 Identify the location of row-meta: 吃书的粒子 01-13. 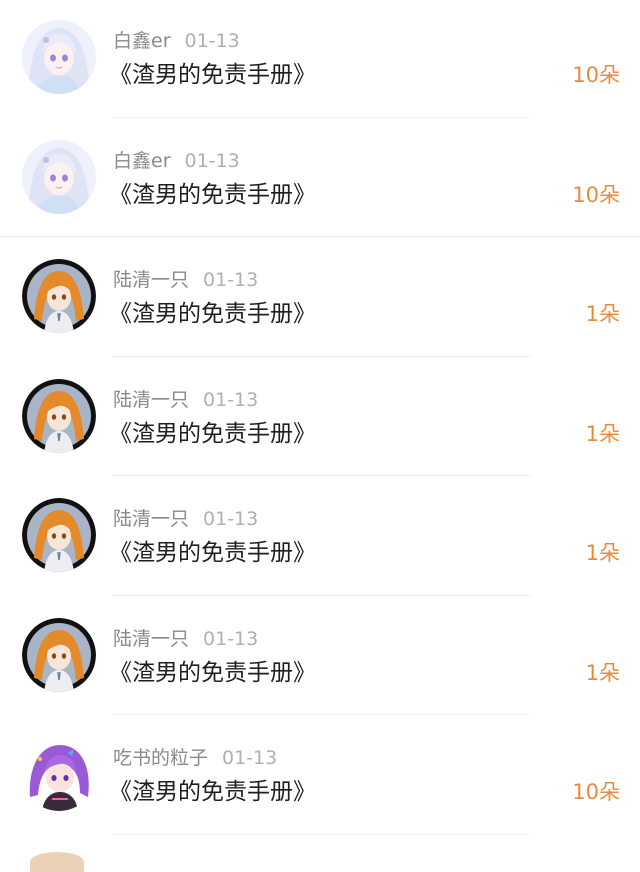
(195, 758).